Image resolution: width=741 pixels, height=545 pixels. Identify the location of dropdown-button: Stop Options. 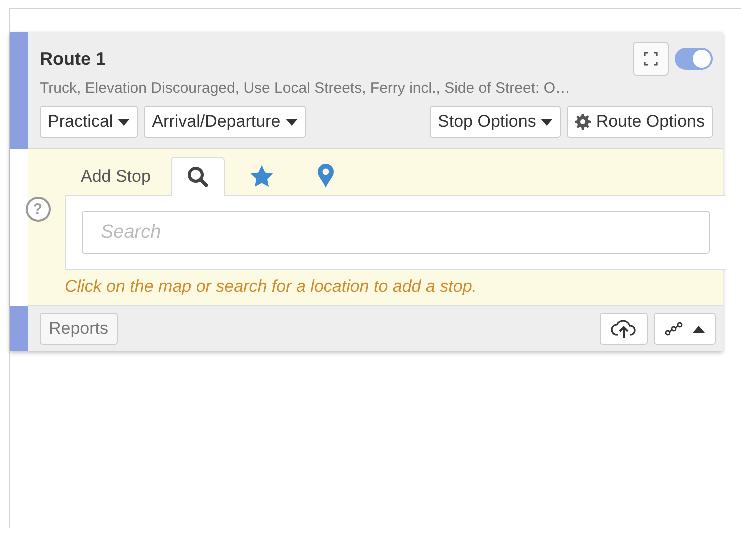
(496, 122).